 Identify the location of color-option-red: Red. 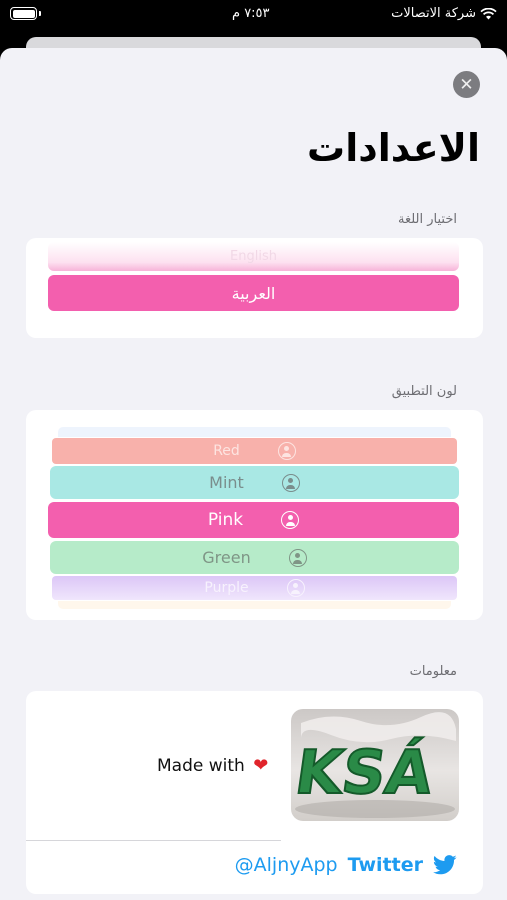
(254, 451).